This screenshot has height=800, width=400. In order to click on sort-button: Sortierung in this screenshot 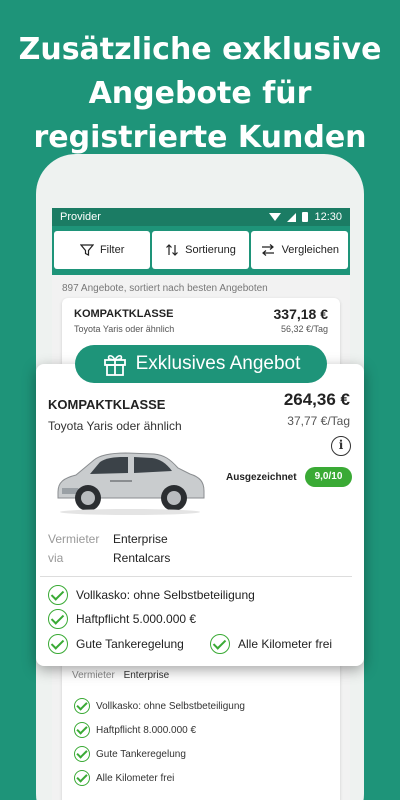, I will do `click(200, 250)`.